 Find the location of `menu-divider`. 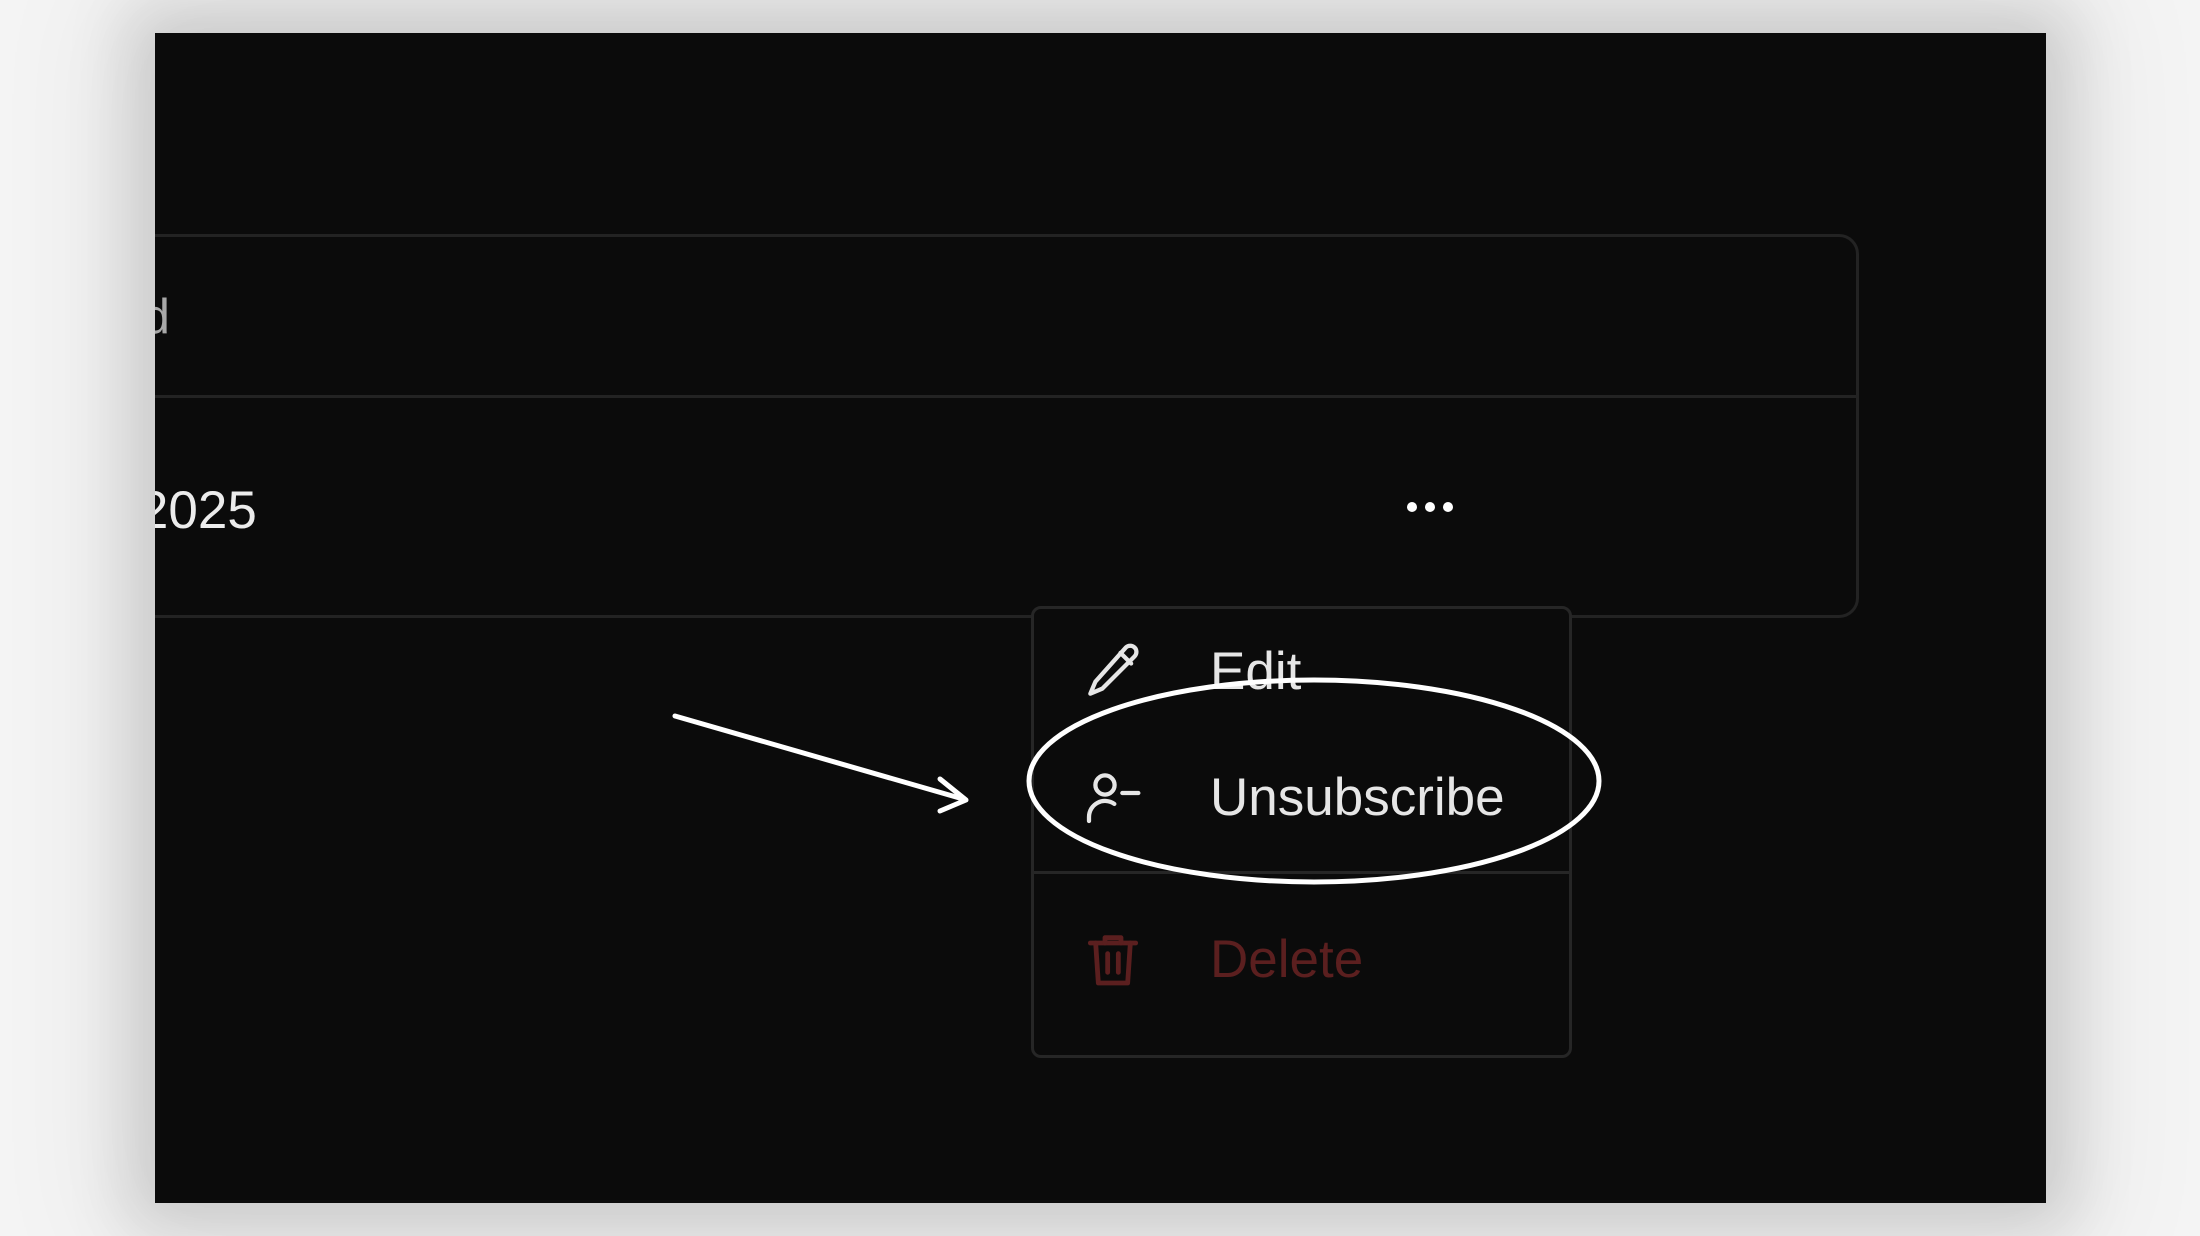

menu-divider is located at coordinates (1301, 872).